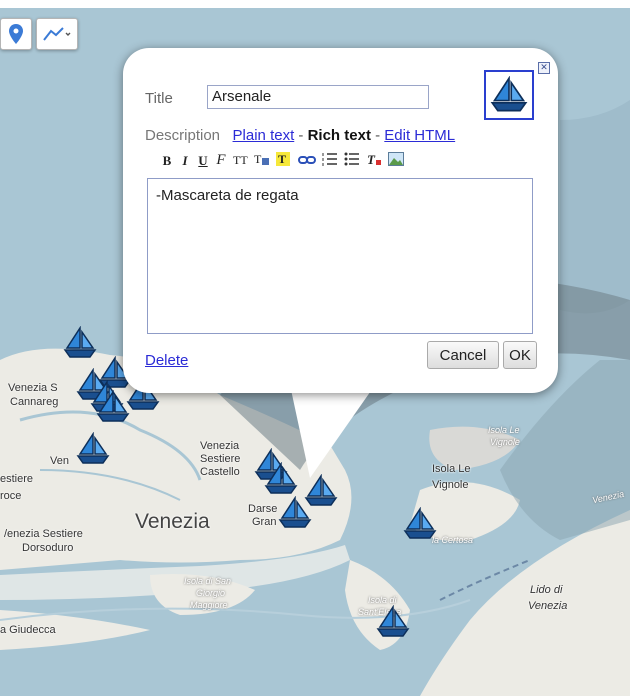  I want to click on edit-html-link: Edit HTML, so click(419, 135).